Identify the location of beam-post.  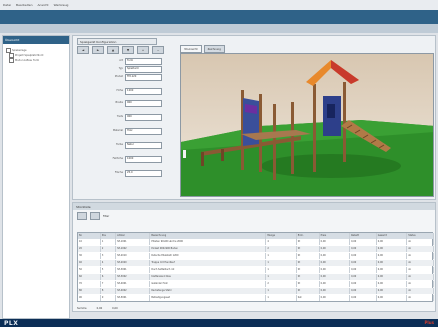
(222, 155).